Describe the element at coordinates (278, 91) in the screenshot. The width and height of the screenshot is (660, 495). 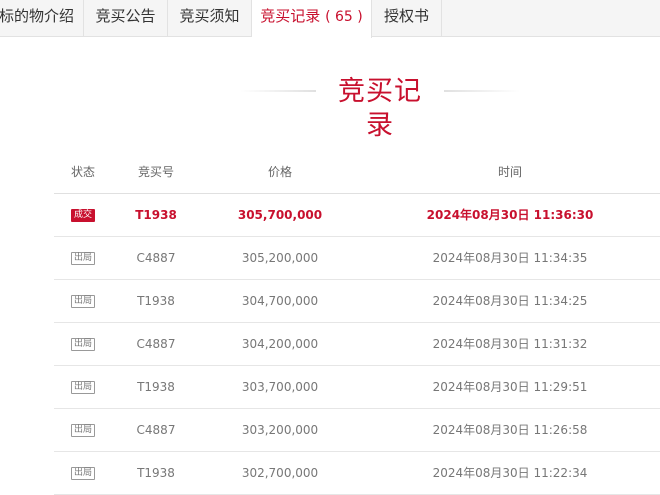
I see `heading-divider-left` at that location.